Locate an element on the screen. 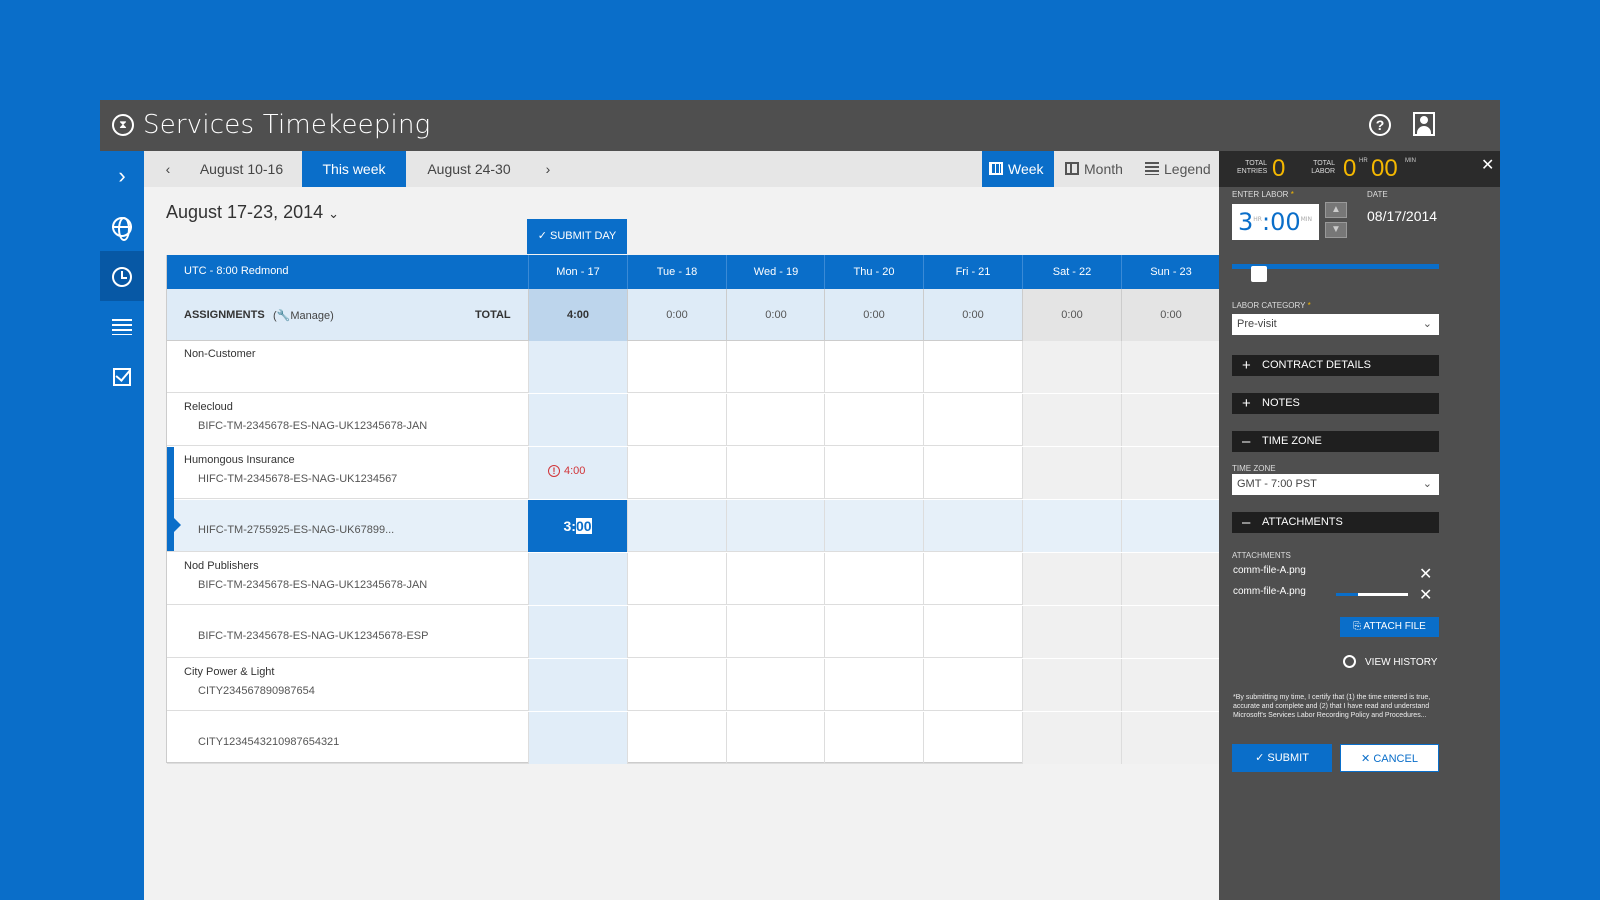 Image resolution: width=1600 pixels, height=900 pixels. increase-labor-button: ▲ is located at coordinates (1336, 210).